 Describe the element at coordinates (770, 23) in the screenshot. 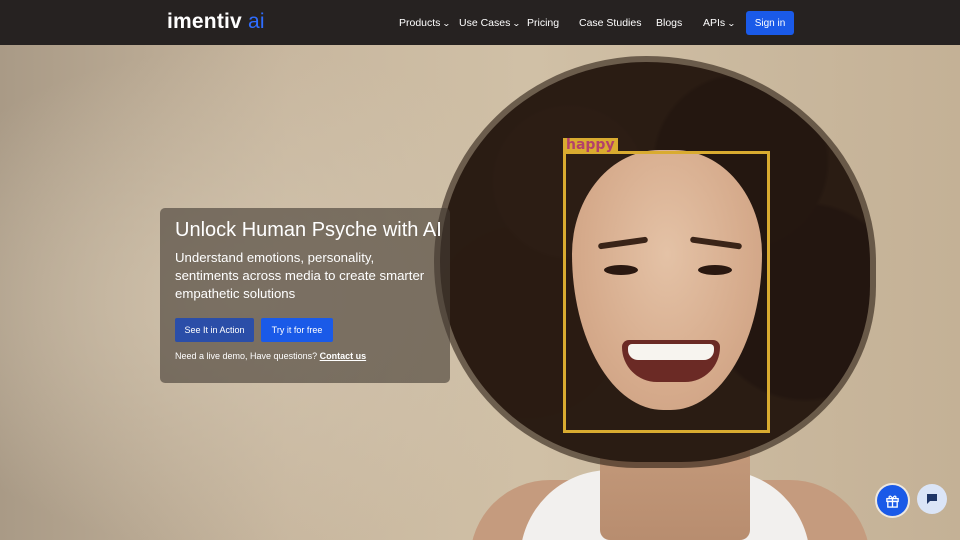

I see `sign-in-button: Sign in` at that location.